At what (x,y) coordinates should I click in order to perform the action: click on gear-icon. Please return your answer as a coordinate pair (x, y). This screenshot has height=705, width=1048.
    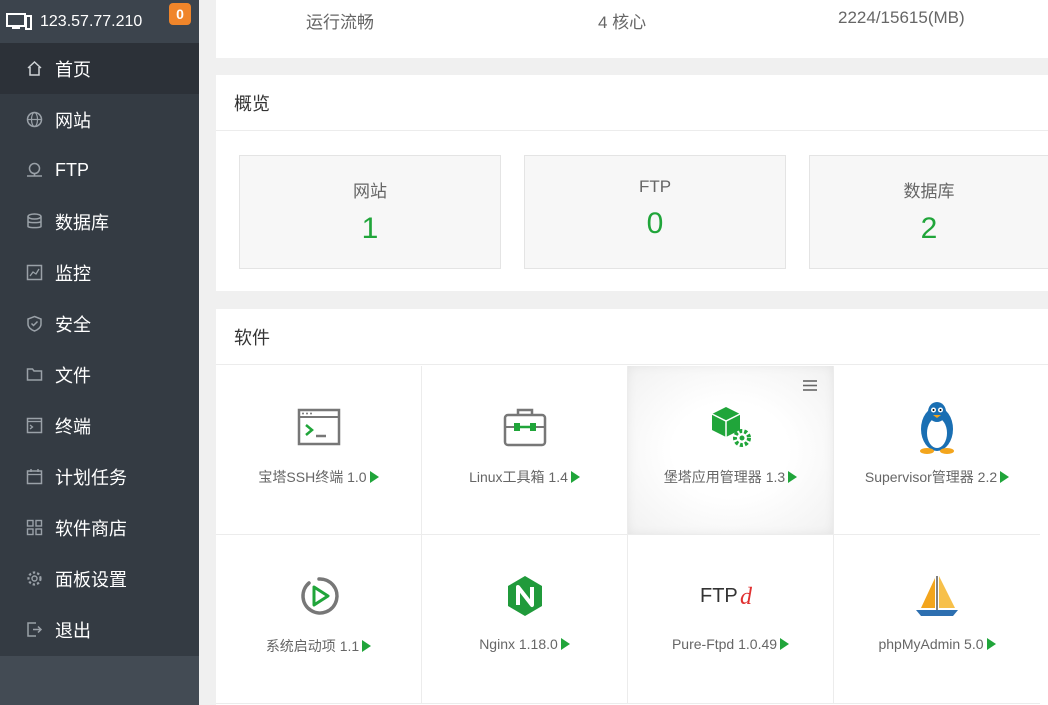
    Looking at the image, I should click on (34, 578).